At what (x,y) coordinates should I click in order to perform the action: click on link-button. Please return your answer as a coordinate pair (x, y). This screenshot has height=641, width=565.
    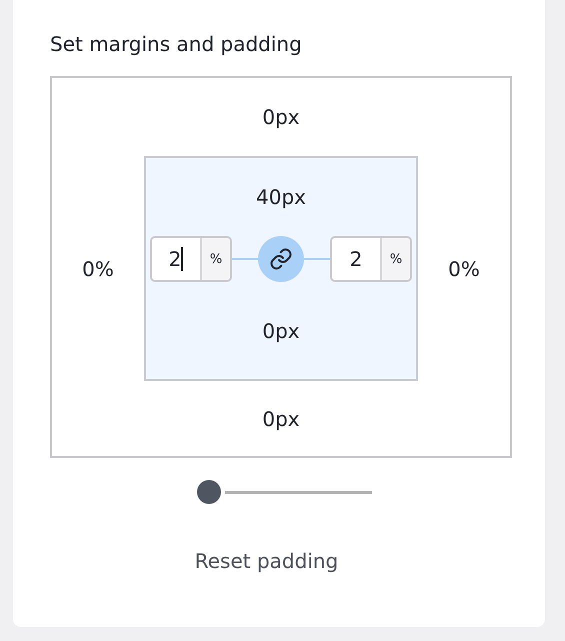
    Looking at the image, I should click on (281, 259).